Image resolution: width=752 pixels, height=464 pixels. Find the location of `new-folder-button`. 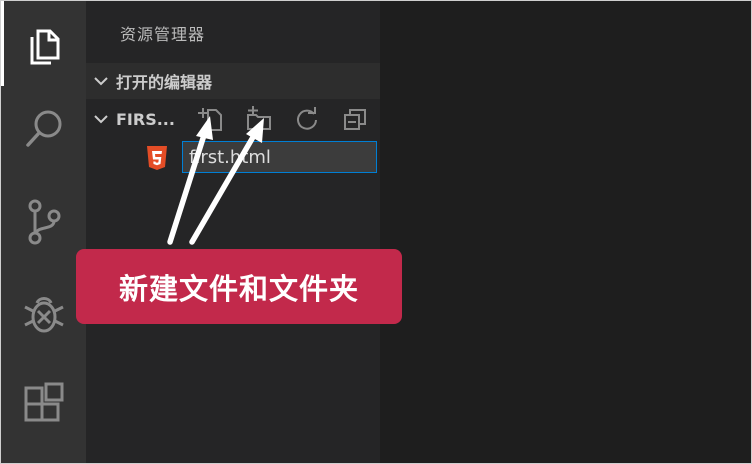

new-folder-button is located at coordinates (259, 119).